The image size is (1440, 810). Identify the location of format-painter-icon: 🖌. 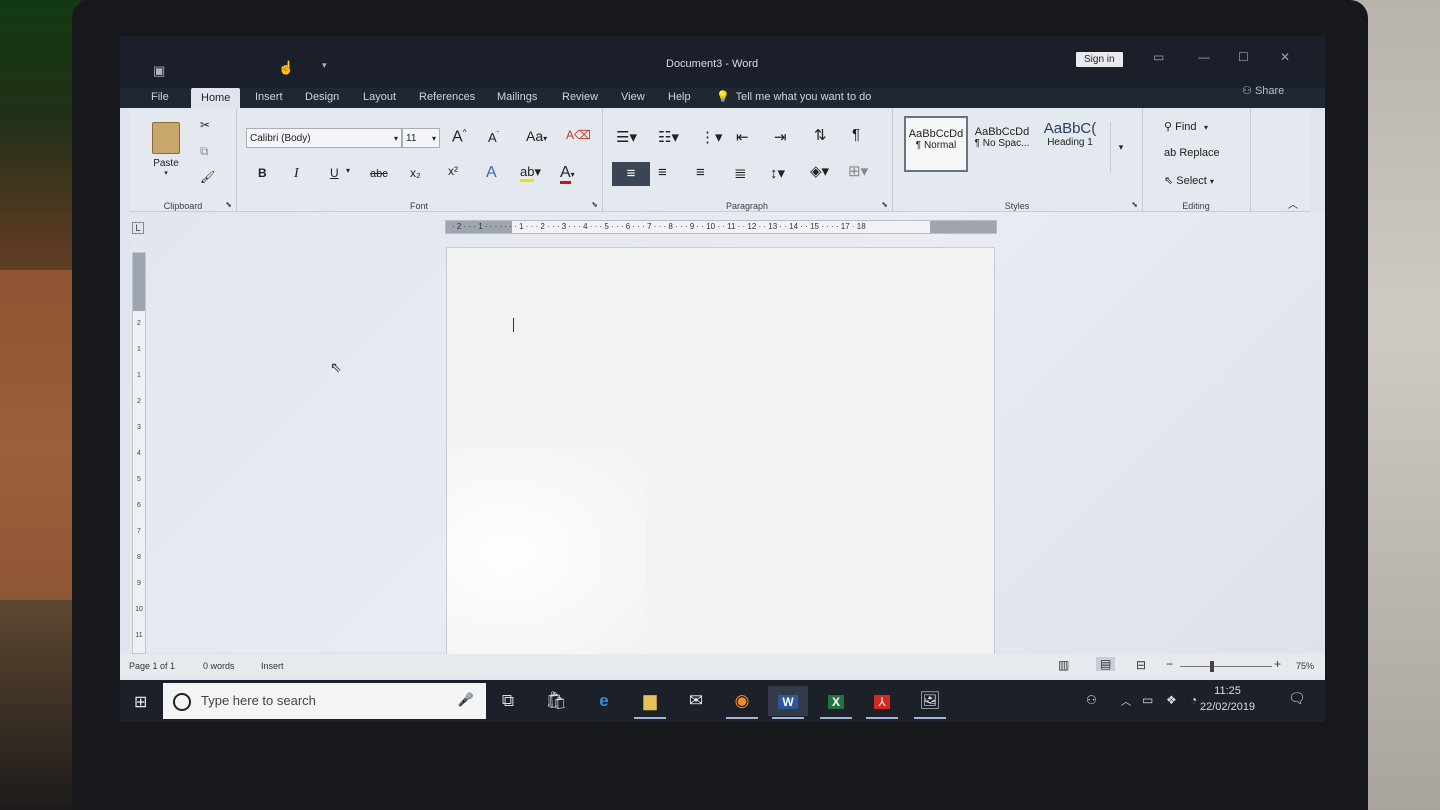
(207, 177).